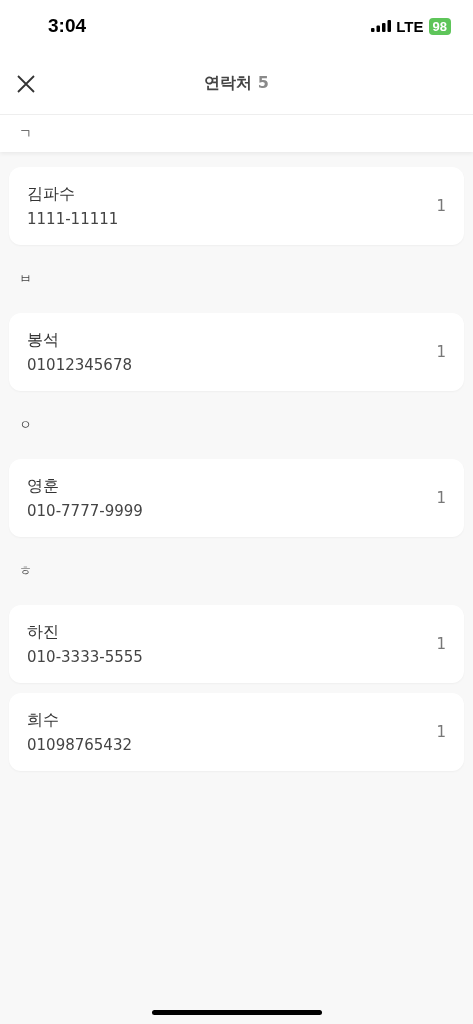  What do you see at coordinates (236, 732) in the screenshot?
I see `contact-card: 희수 01098765432 1` at bounding box center [236, 732].